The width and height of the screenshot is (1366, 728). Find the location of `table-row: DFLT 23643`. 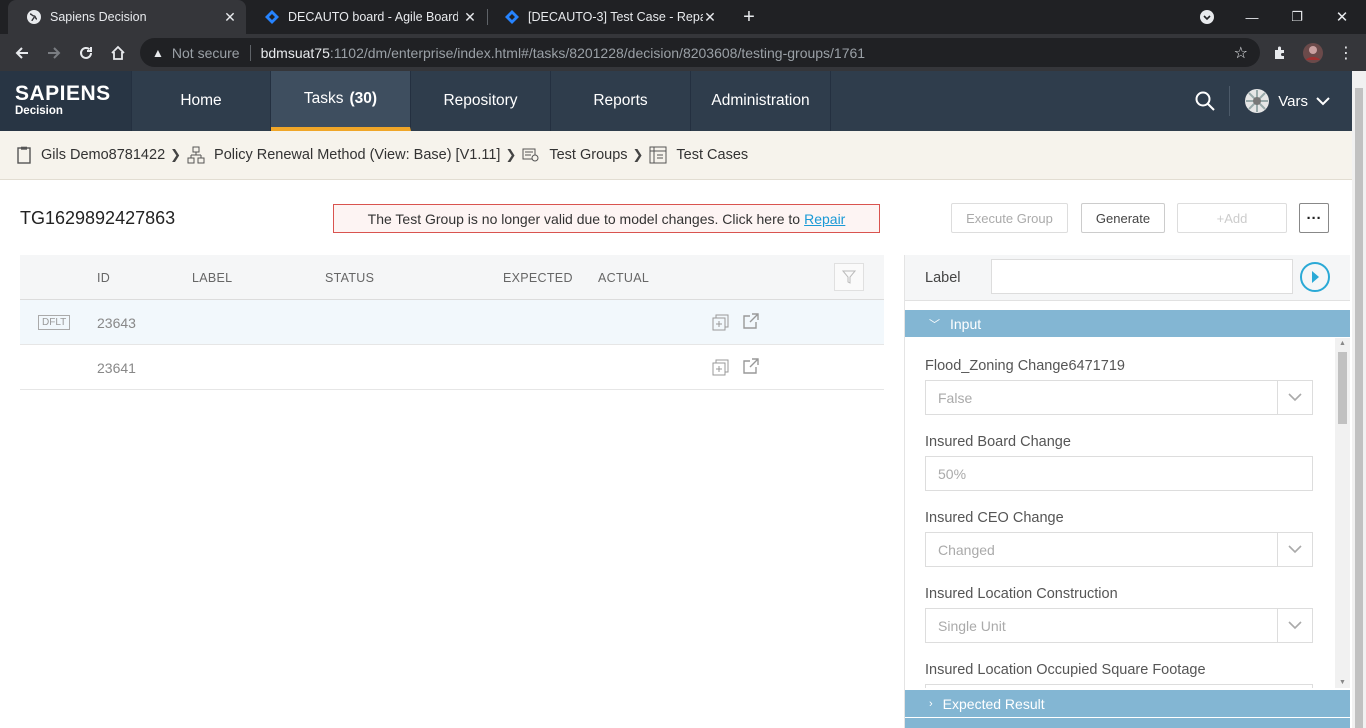

table-row: DFLT 23643 is located at coordinates (452, 322).